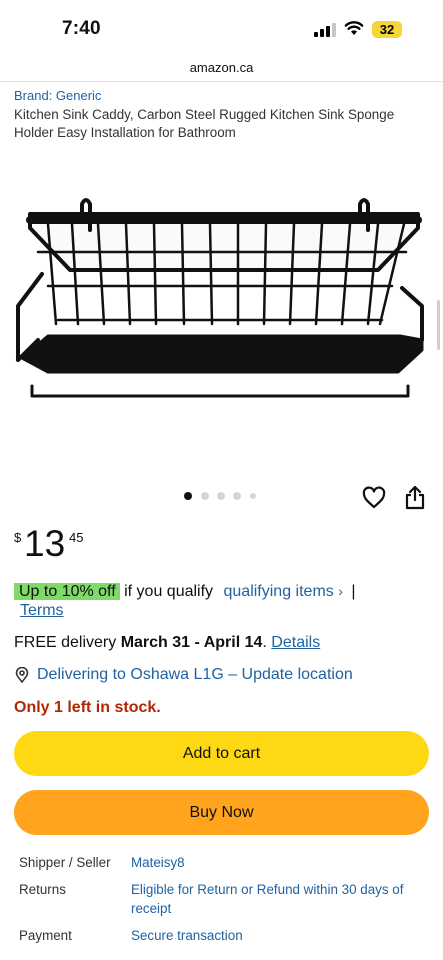  What do you see at coordinates (81, 28) in the screenshot?
I see `status-time: 7:40` at bounding box center [81, 28].